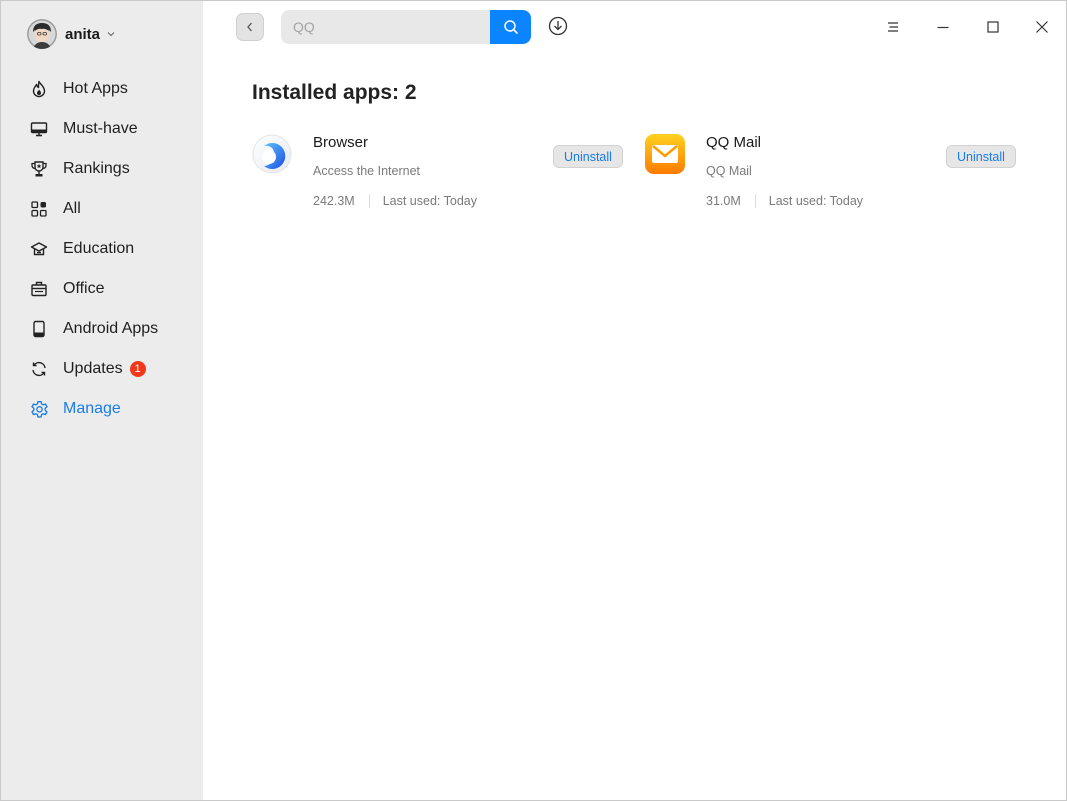 The width and height of the screenshot is (1067, 801). Describe the element at coordinates (39, 89) in the screenshot. I see `flame-icon` at that location.